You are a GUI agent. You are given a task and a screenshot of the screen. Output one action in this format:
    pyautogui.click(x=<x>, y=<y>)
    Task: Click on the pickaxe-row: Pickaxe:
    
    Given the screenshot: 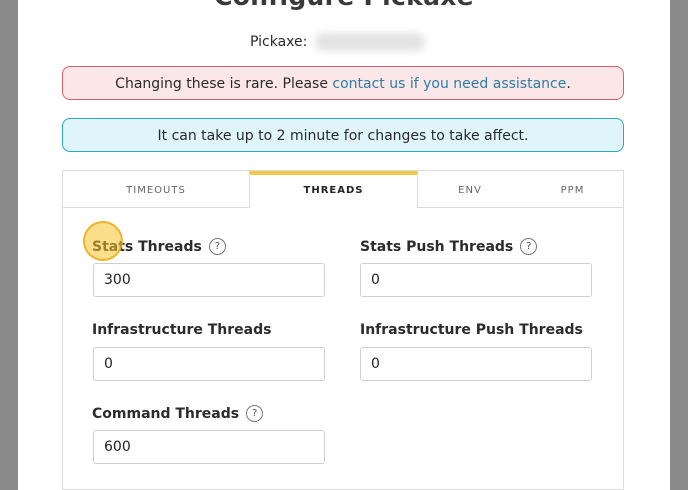 What is the action you would take?
    pyautogui.click(x=338, y=42)
    